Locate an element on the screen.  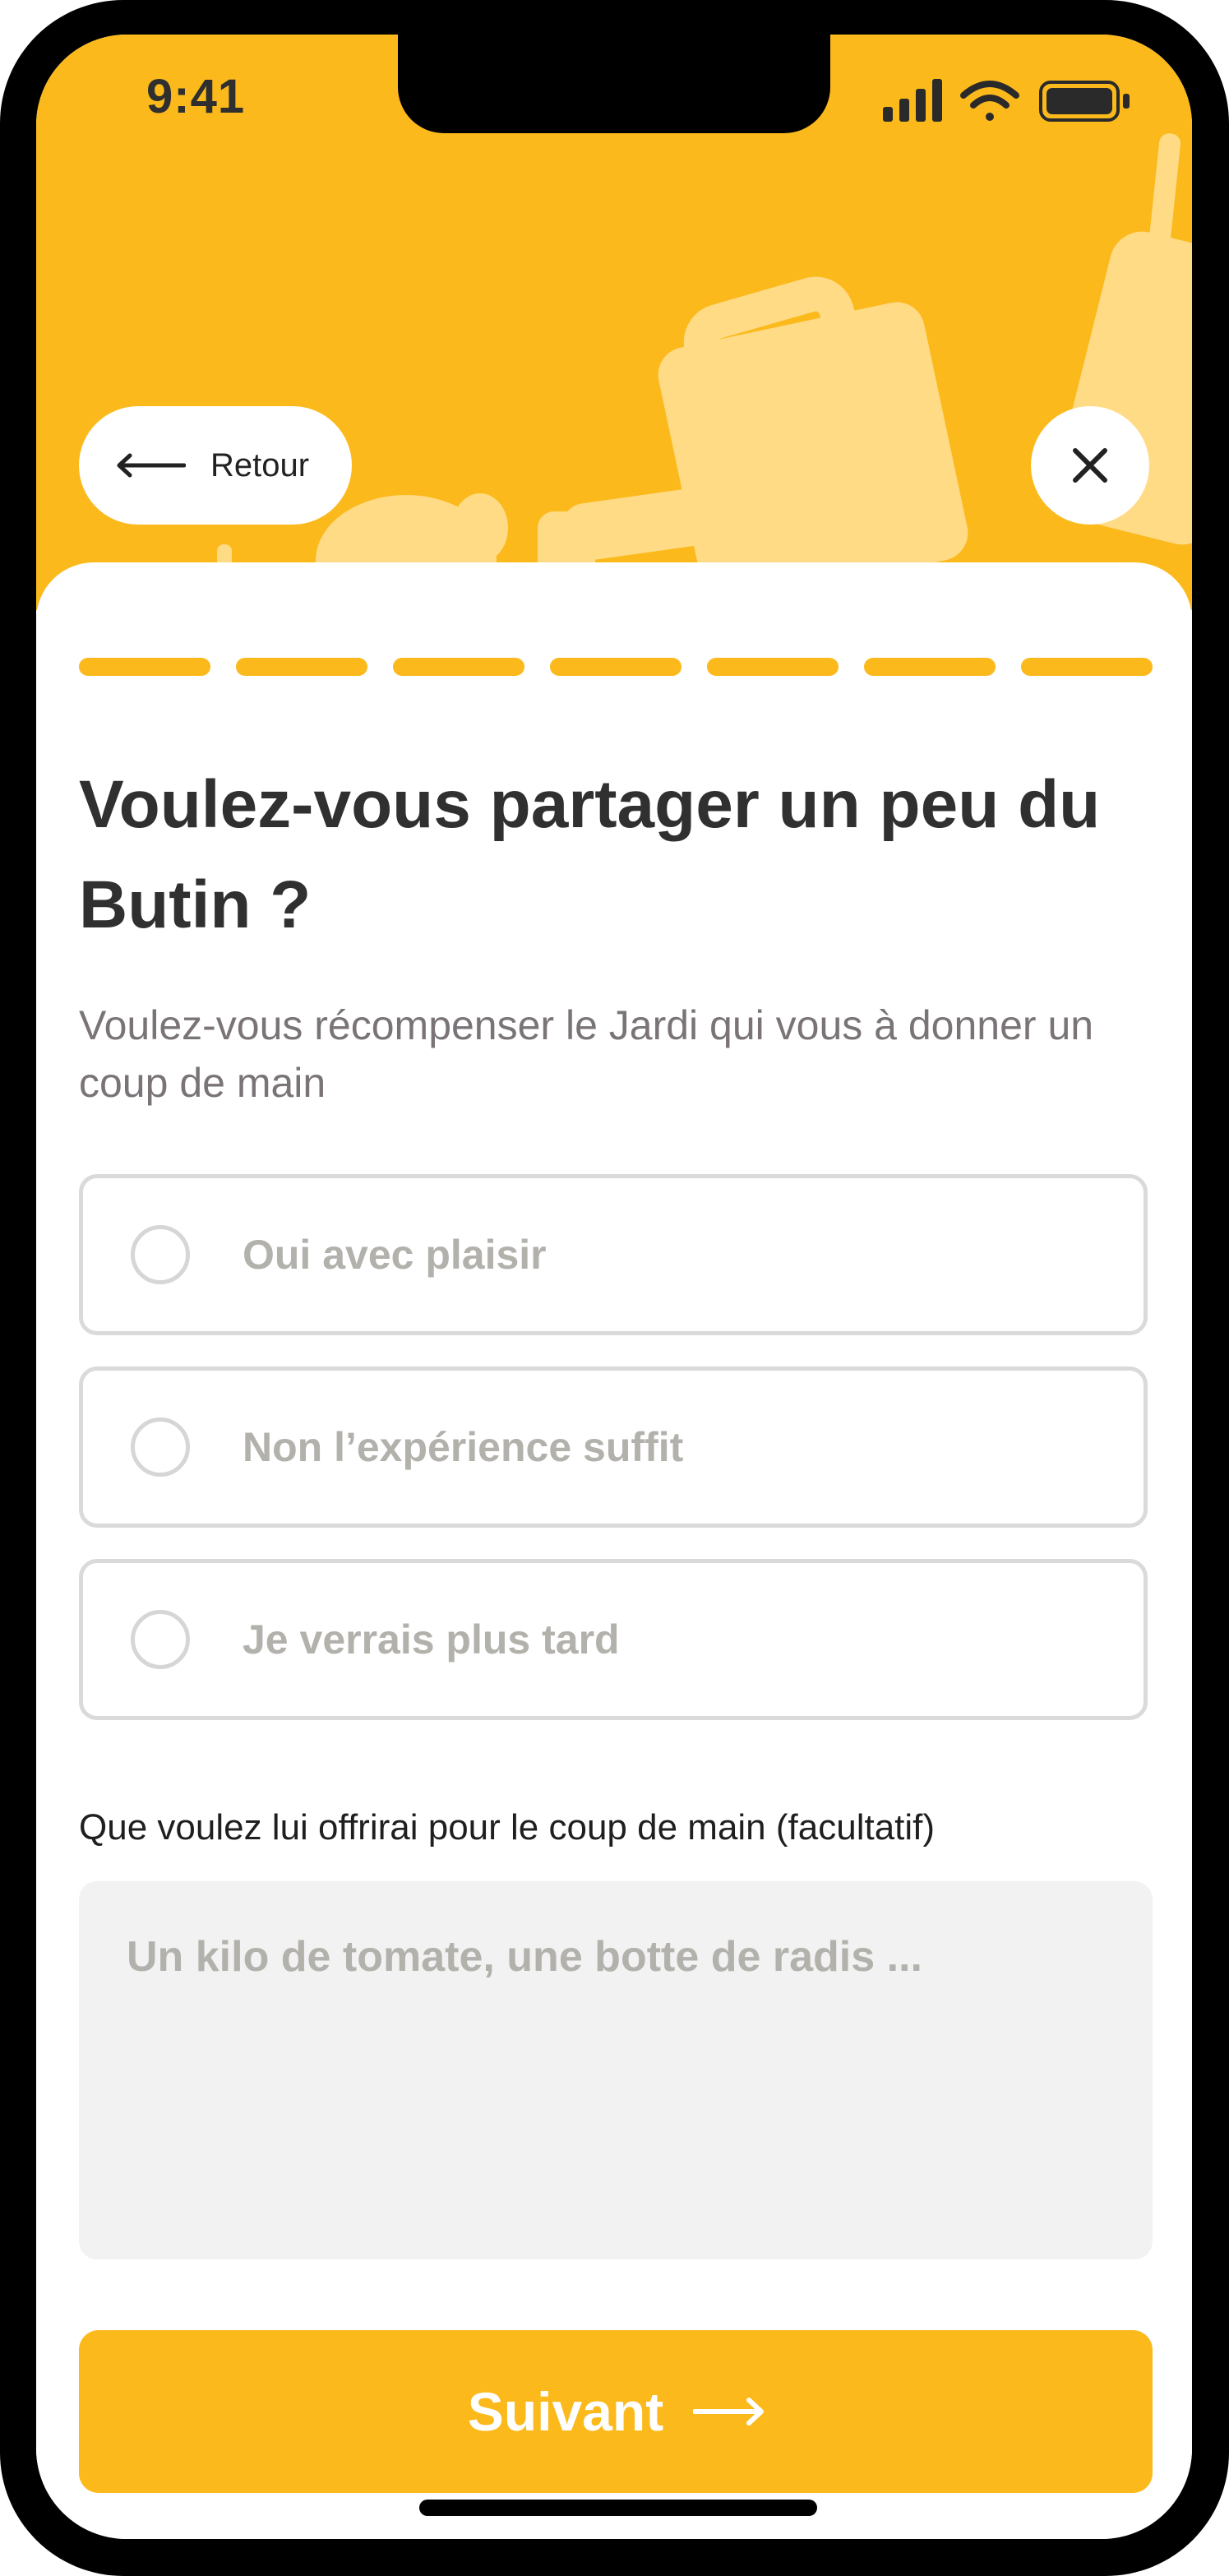
option-label: Je verrais plus tard is located at coordinates (431, 1639).